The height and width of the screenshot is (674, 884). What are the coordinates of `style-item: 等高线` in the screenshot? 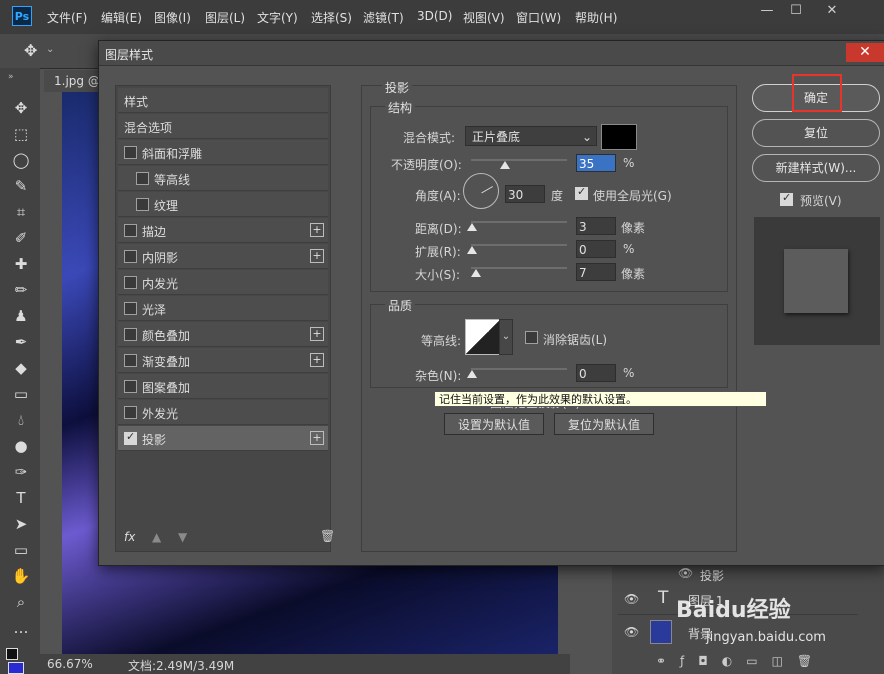 It's located at (223, 178).